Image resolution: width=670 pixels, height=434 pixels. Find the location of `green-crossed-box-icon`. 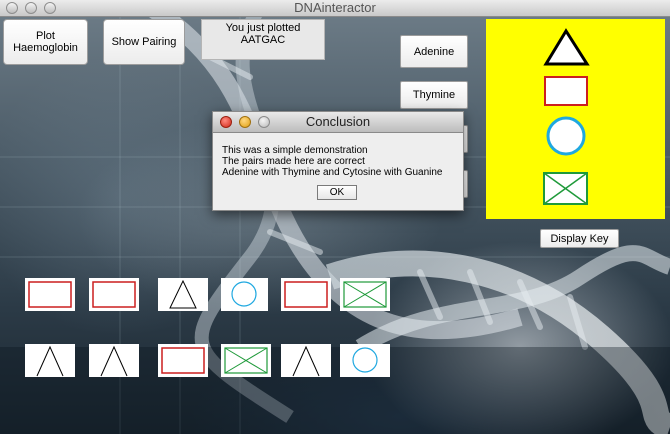

green-crossed-box-icon is located at coordinates (565, 188).